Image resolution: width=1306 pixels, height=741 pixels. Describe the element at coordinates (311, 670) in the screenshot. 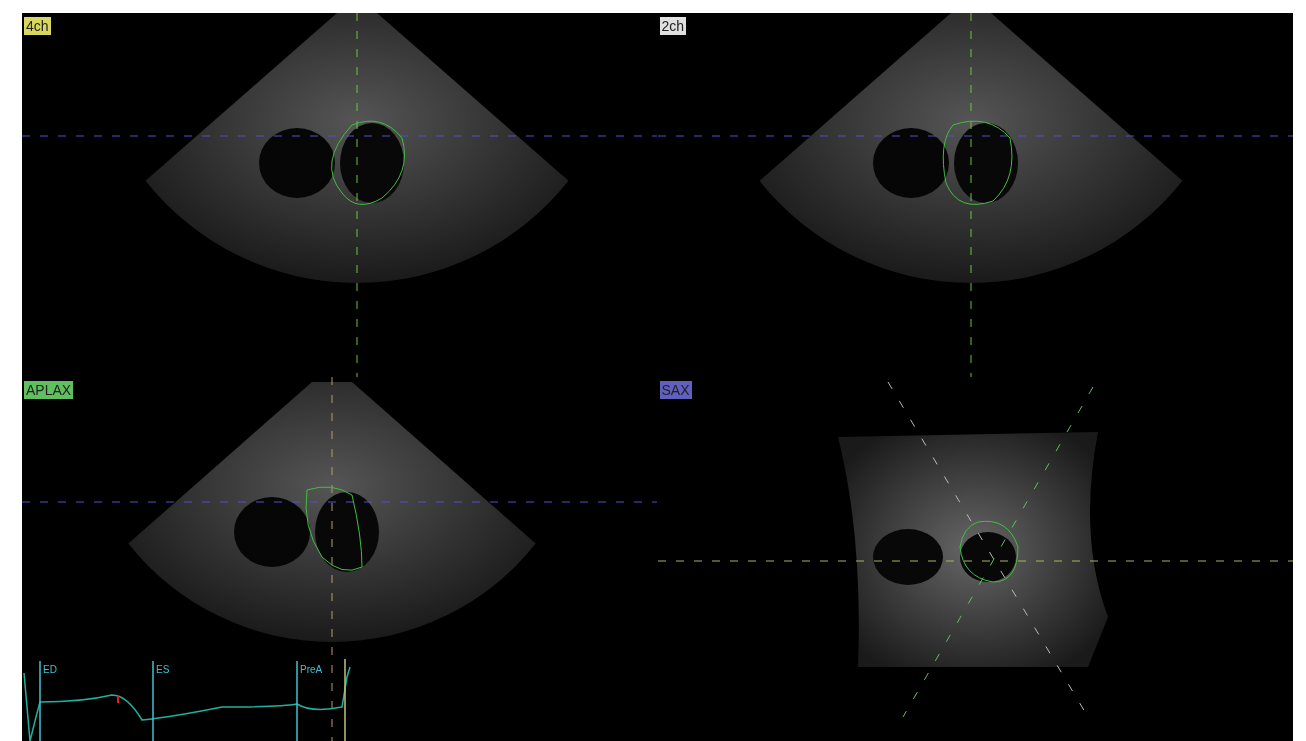

I see `ecg-marker-label: PreA` at that location.